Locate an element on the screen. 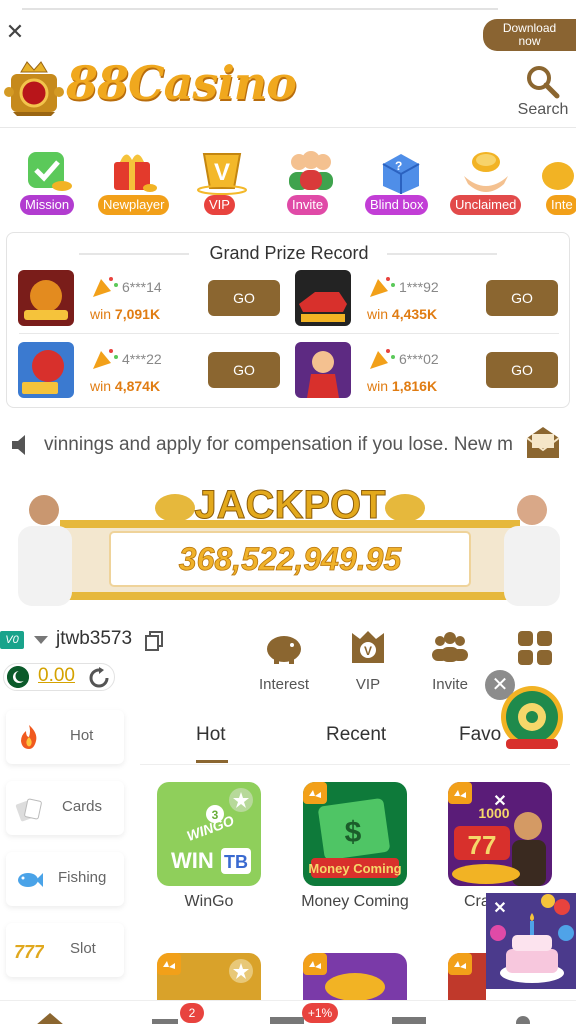 The width and height of the screenshot is (576, 1024). search-icon is located at coordinates (543, 82).